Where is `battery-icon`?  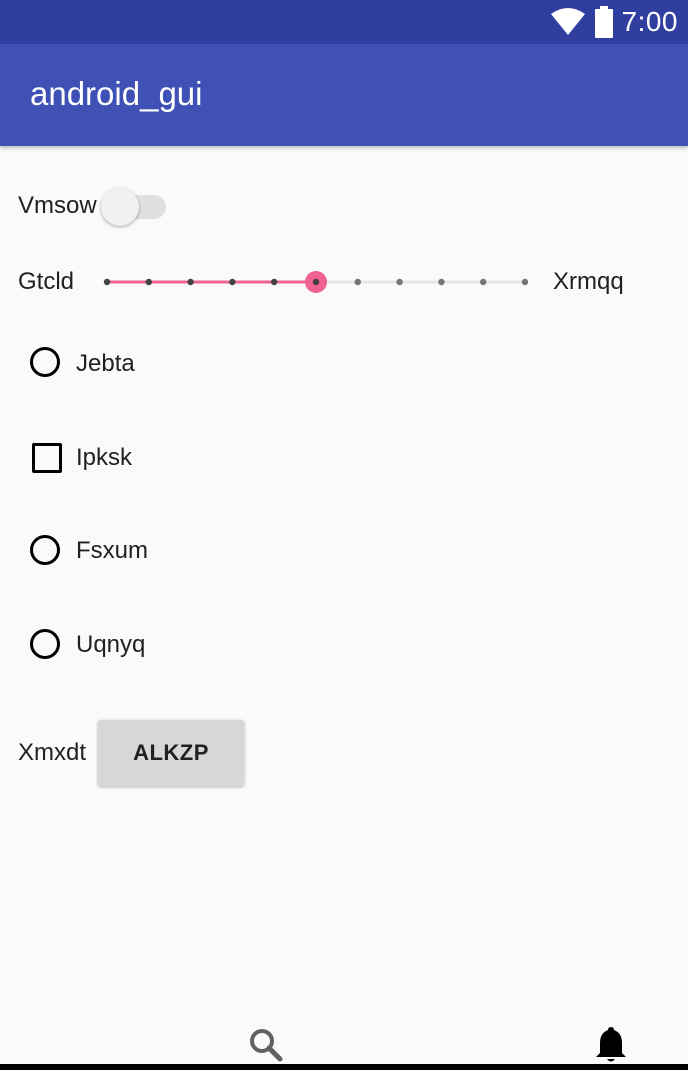
battery-icon is located at coordinates (603, 22).